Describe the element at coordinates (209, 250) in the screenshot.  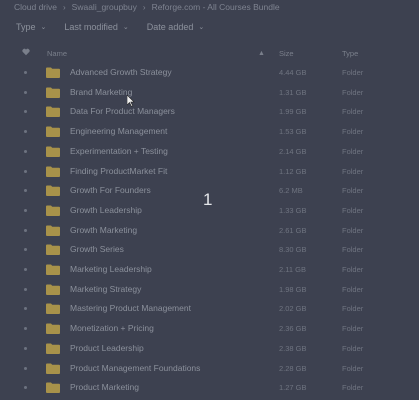
I see `table-row: Growth Series 8.30 GB Folder` at that location.